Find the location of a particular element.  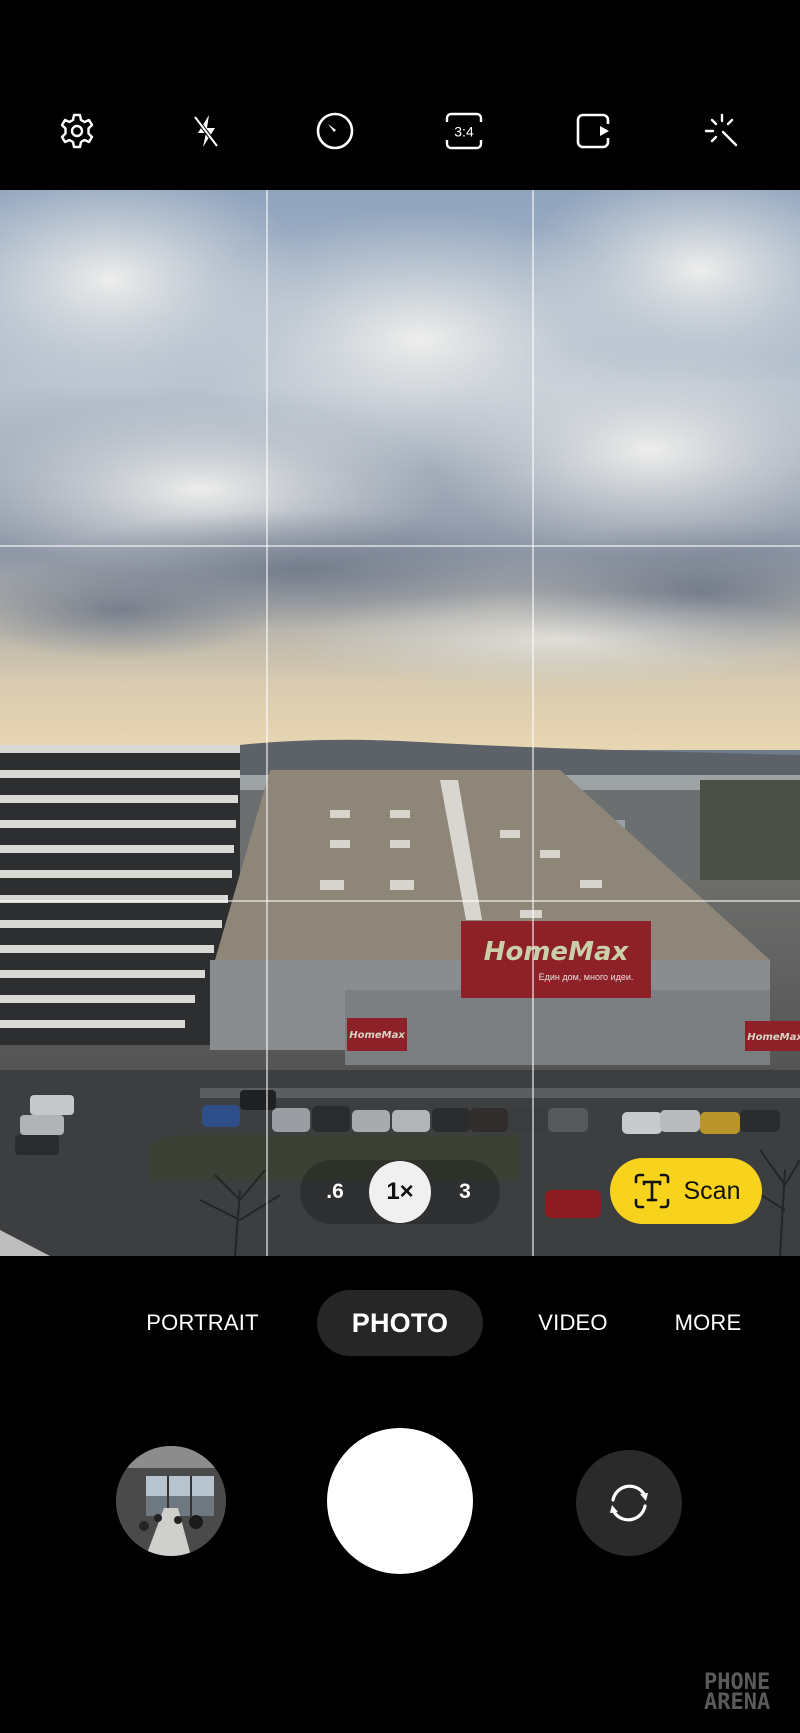

timer-button is located at coordinates (335, 131).